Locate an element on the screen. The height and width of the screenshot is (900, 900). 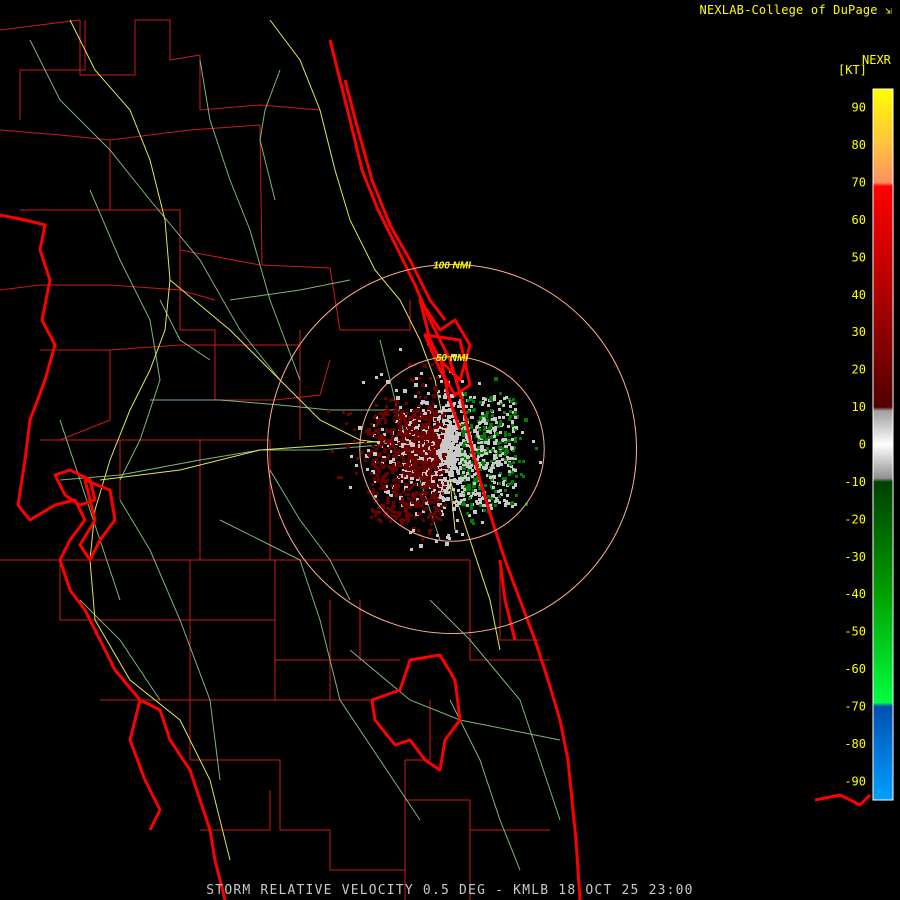
legend-tick-label: -90 is located at coordinates (855, 781).